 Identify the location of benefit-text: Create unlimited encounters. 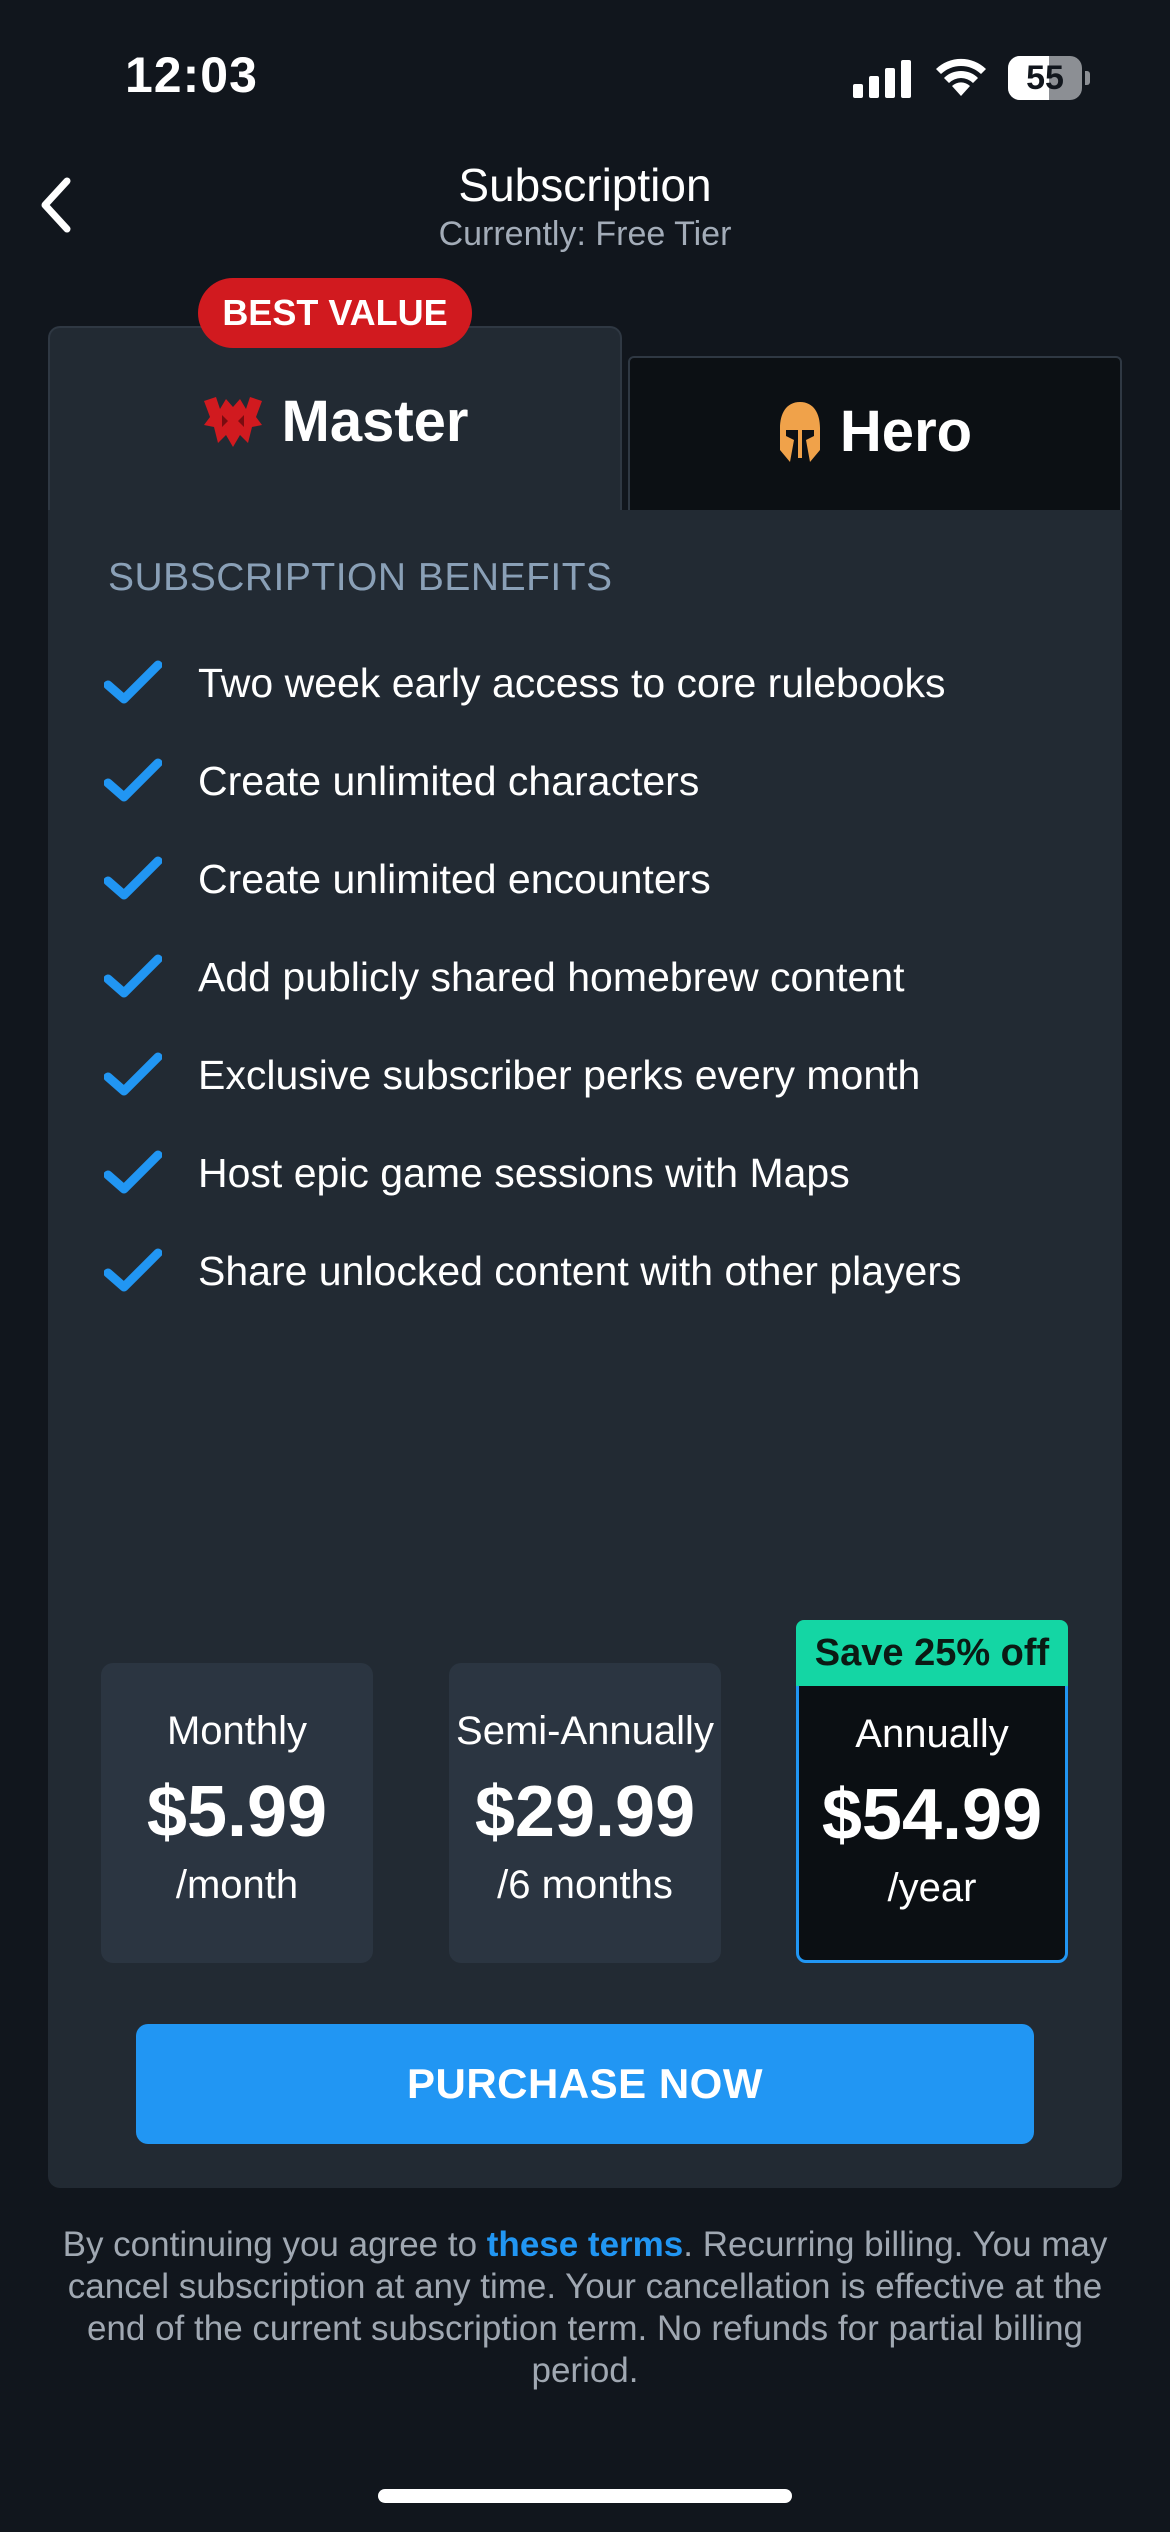
(454, 878).